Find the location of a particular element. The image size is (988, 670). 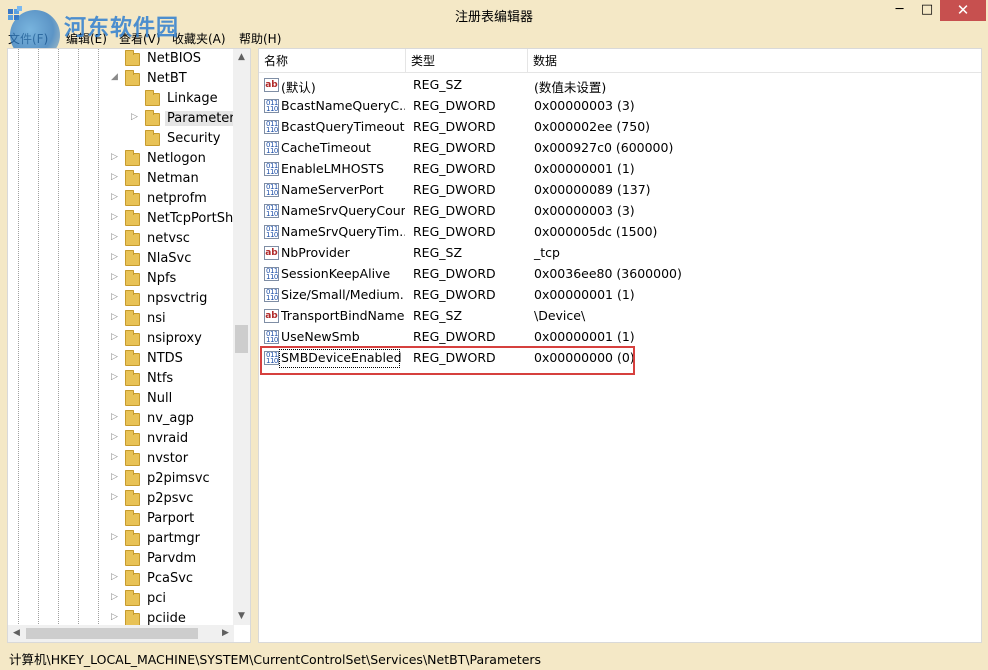

string-value-icon: ab is located at coordinates (271, 316).